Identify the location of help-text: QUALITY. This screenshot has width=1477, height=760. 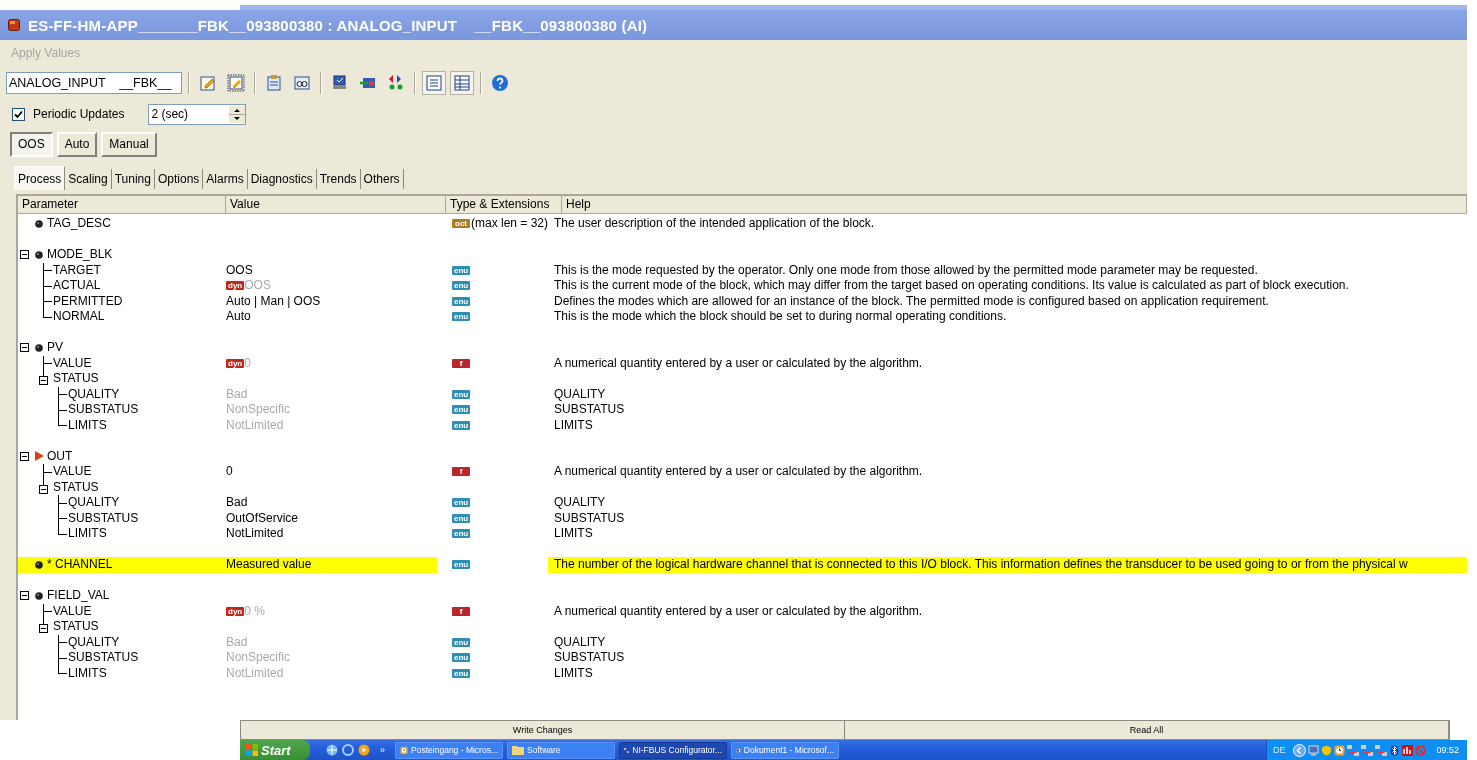
(580, 393).